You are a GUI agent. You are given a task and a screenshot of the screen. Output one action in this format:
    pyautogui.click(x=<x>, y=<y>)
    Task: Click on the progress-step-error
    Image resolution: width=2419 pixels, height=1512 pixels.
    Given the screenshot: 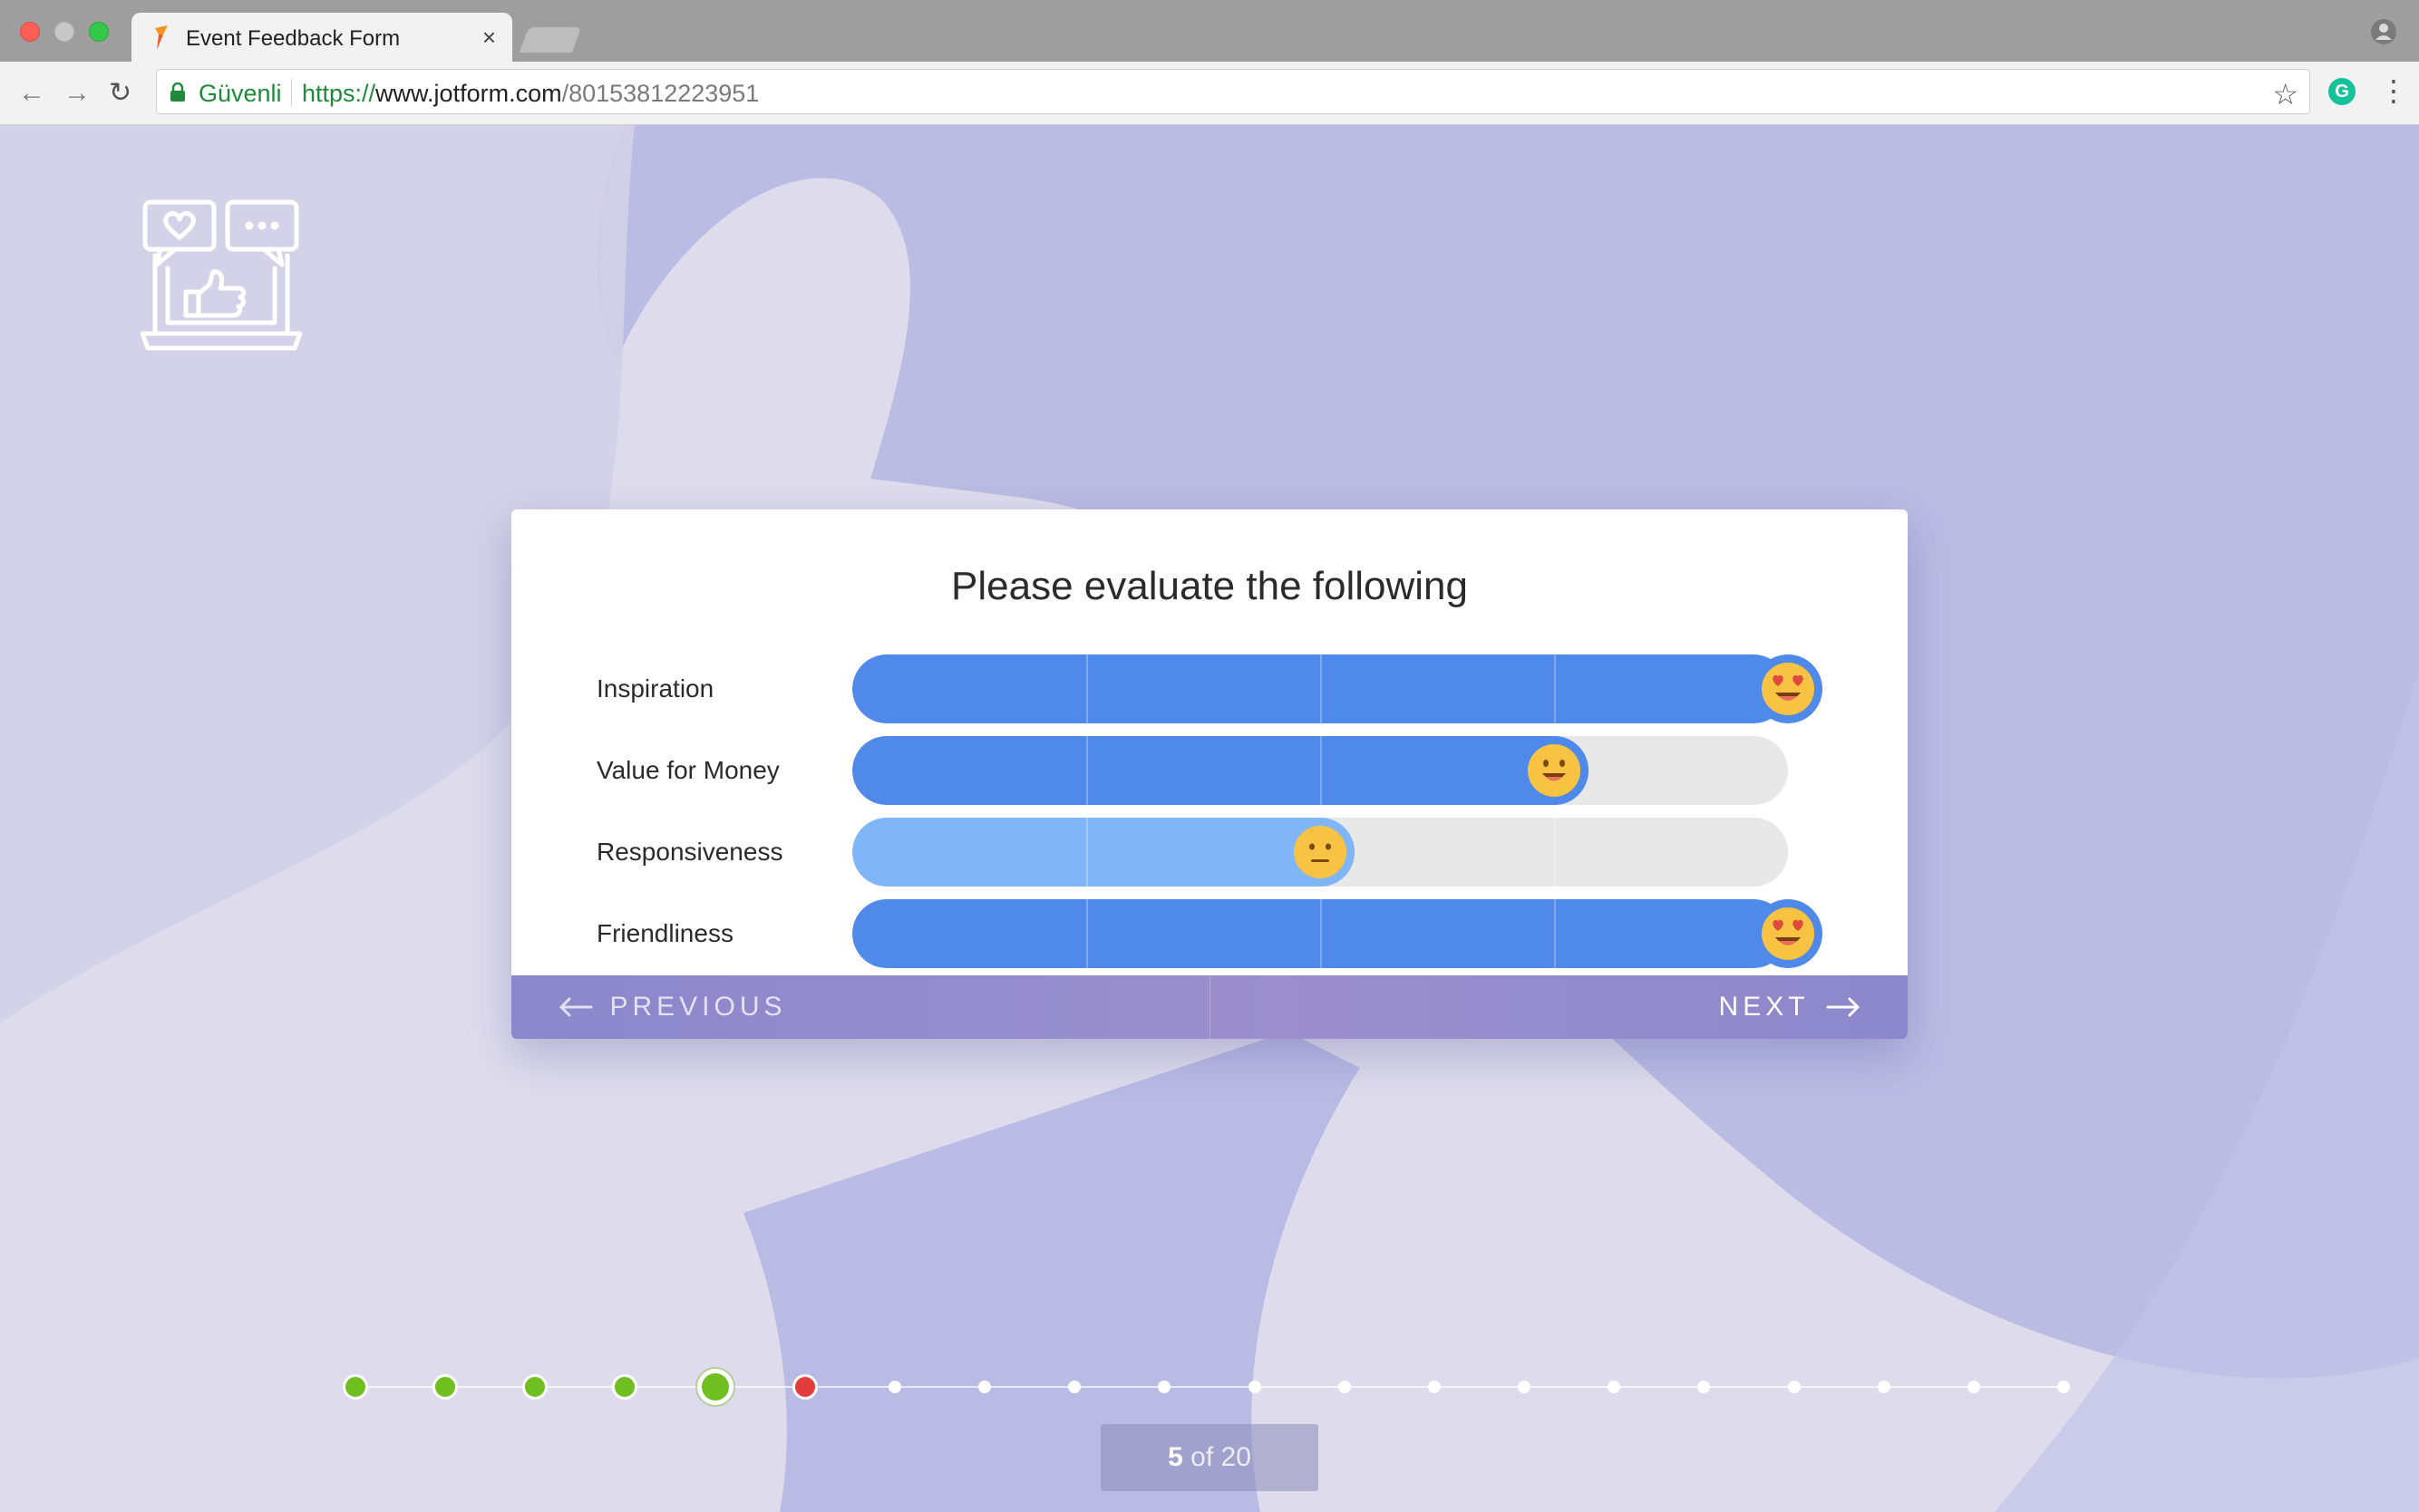 What is the action you would take?
    pyautogui.click(x=805, y=1387)
    